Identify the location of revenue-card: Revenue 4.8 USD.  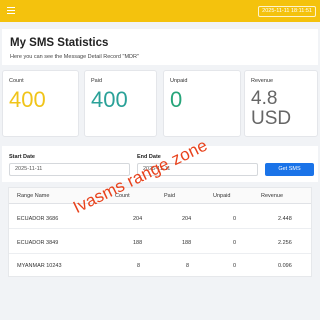
(281, 103).